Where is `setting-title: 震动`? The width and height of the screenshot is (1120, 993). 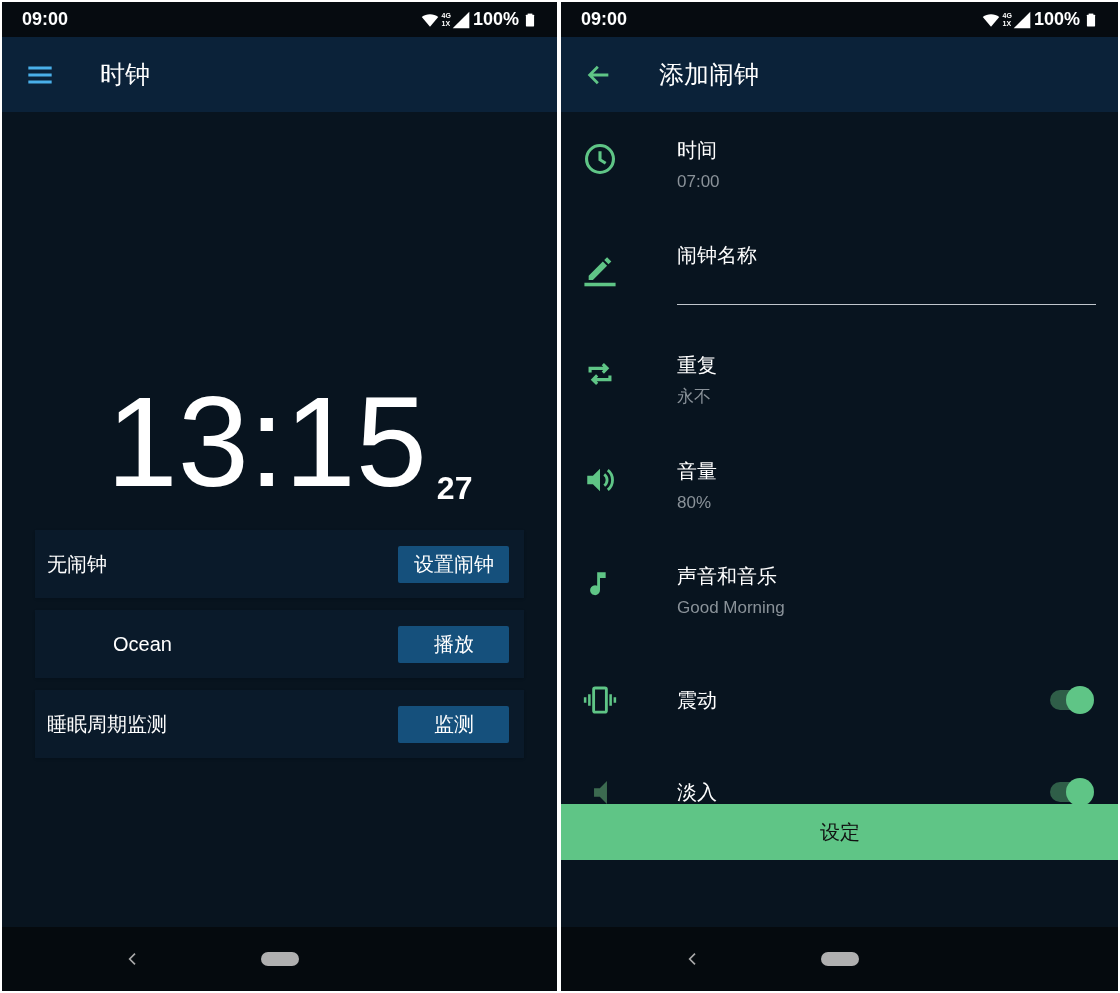
setting-title: 震动 is located at coordinates (697, 700).